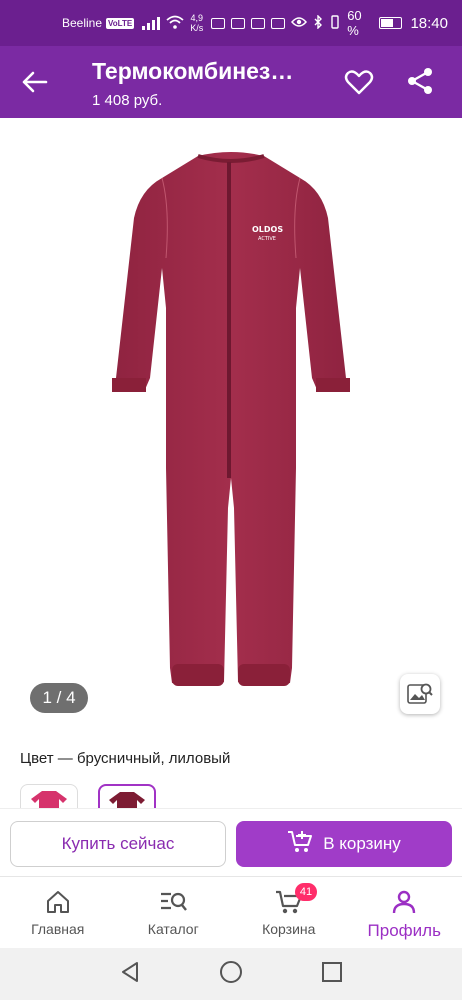  Describe the element at coordinates (231, 842) in the screenshot. I see `buy-bar: Купить сейчас В корзину` at that location.